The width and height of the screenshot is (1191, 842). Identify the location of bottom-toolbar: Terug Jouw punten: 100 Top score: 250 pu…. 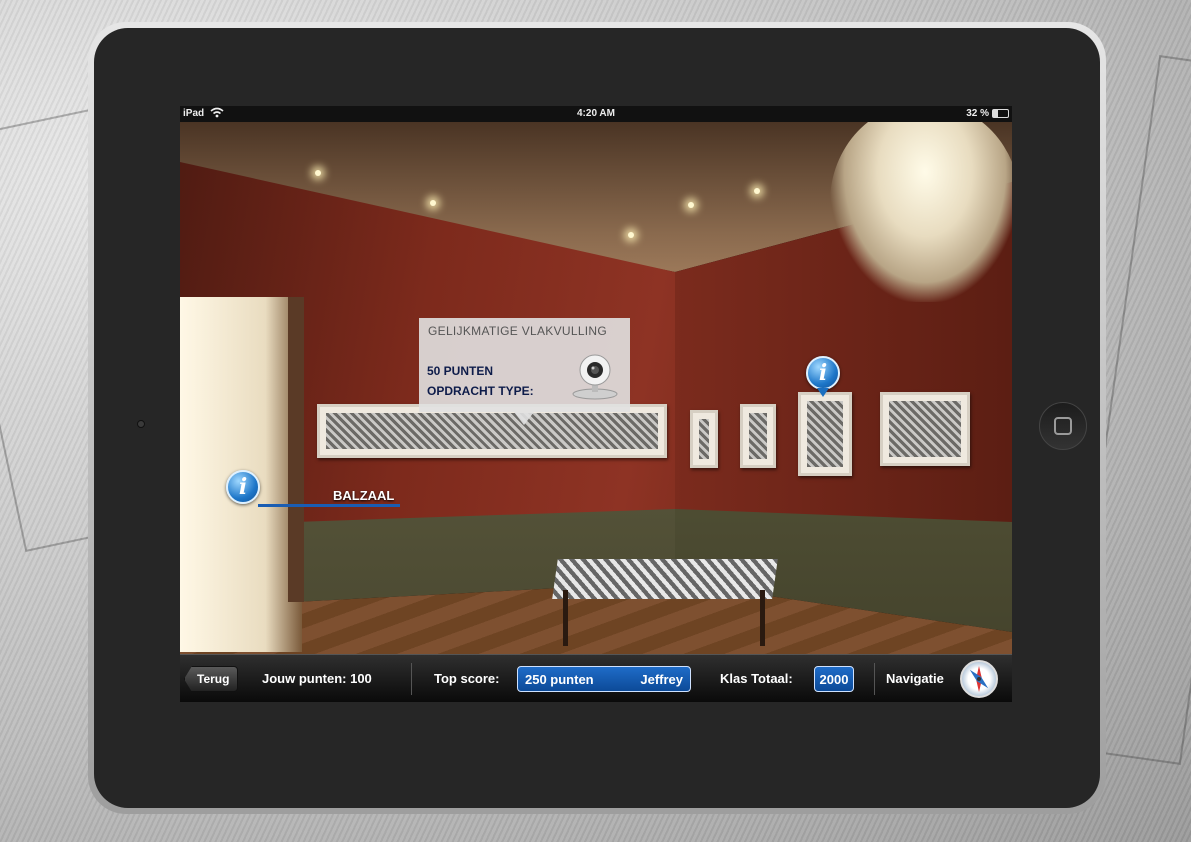
(596, 678).